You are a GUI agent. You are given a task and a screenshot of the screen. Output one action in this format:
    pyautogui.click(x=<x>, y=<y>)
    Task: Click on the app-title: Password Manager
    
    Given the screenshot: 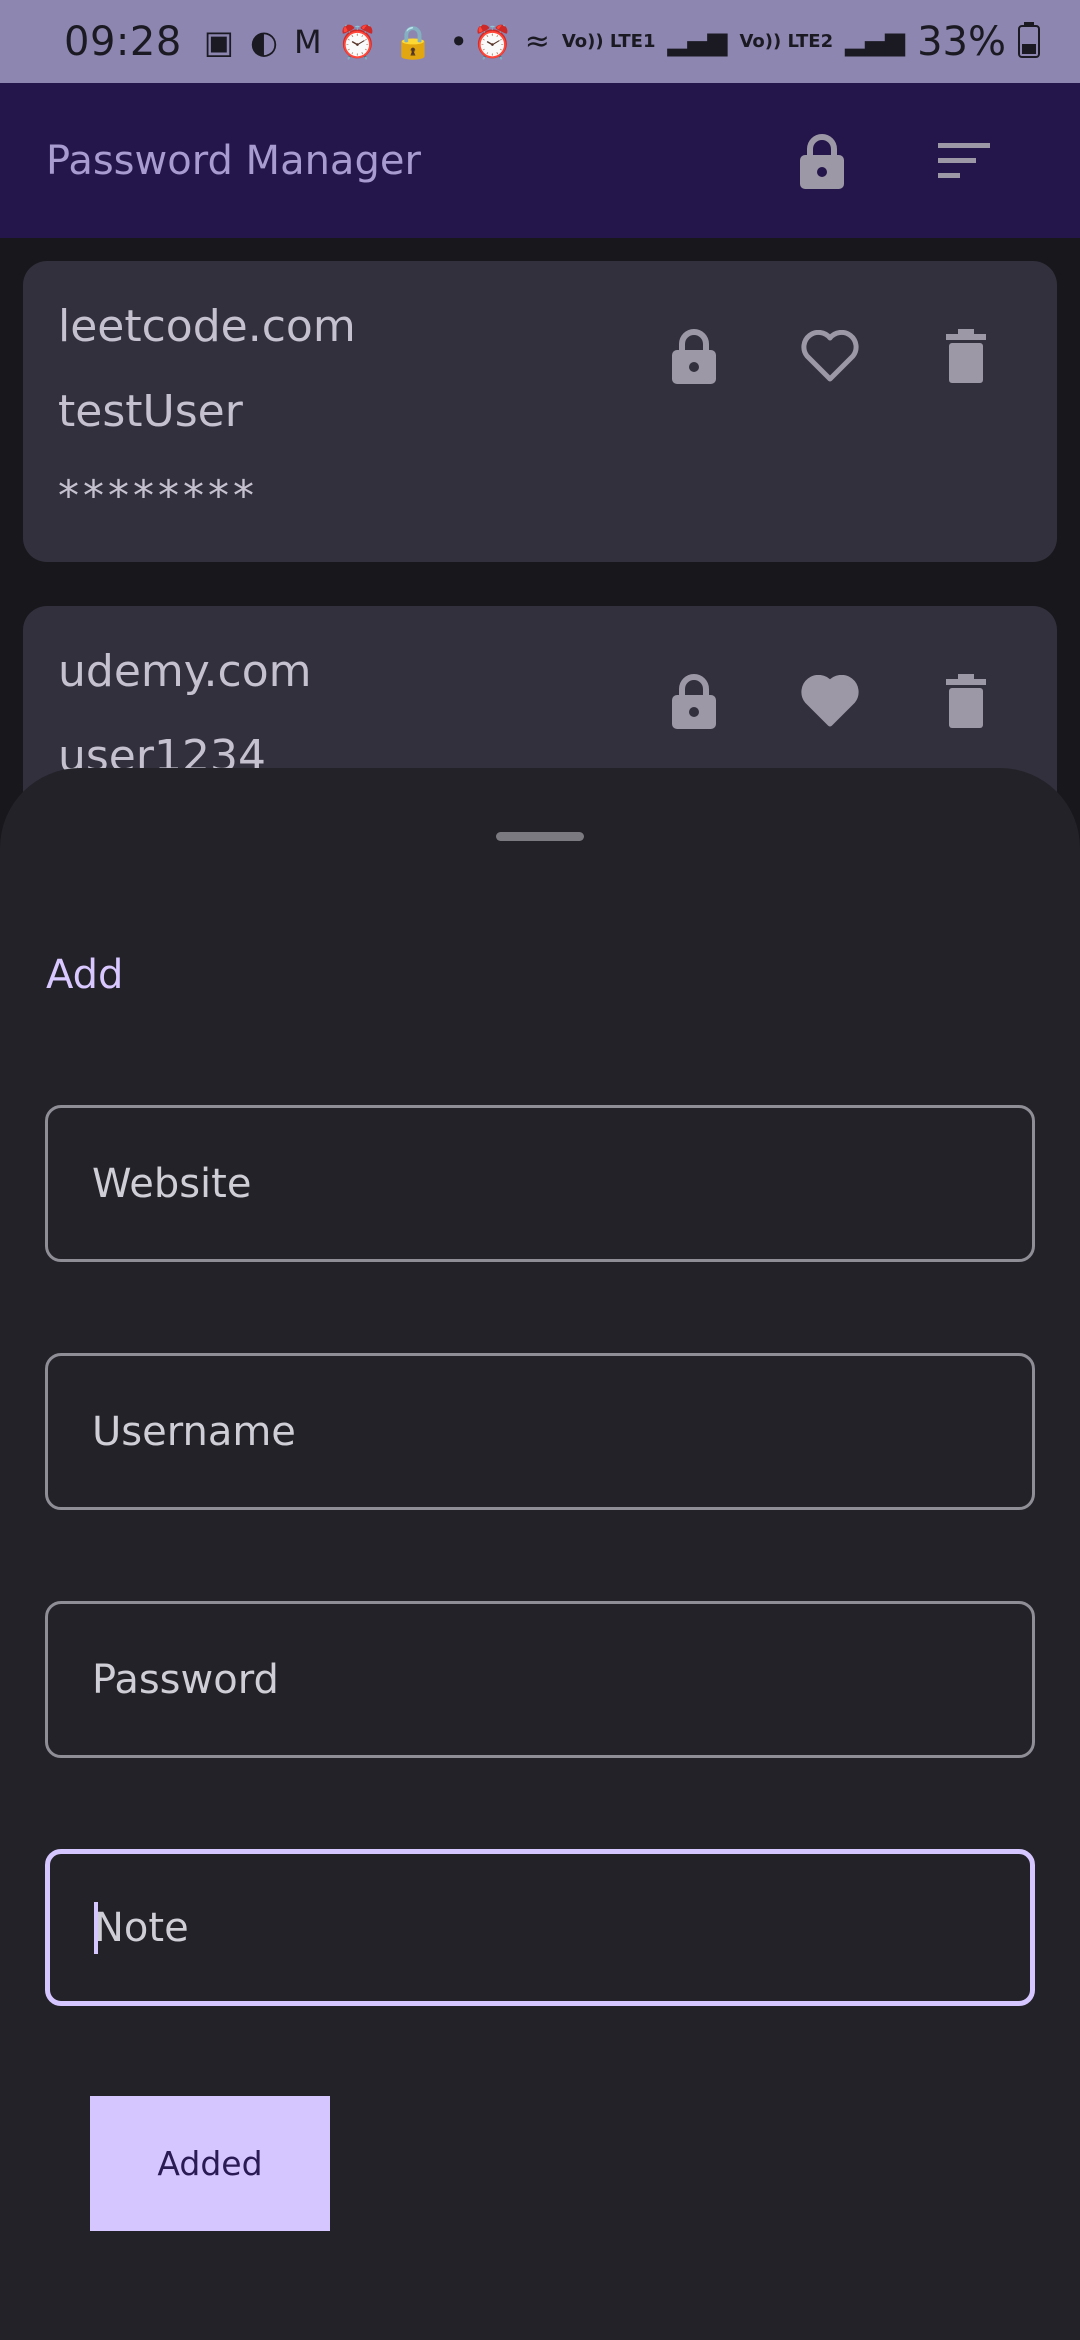 What is the action you would take?
    pyautogui.click(x=233, y=160)
    